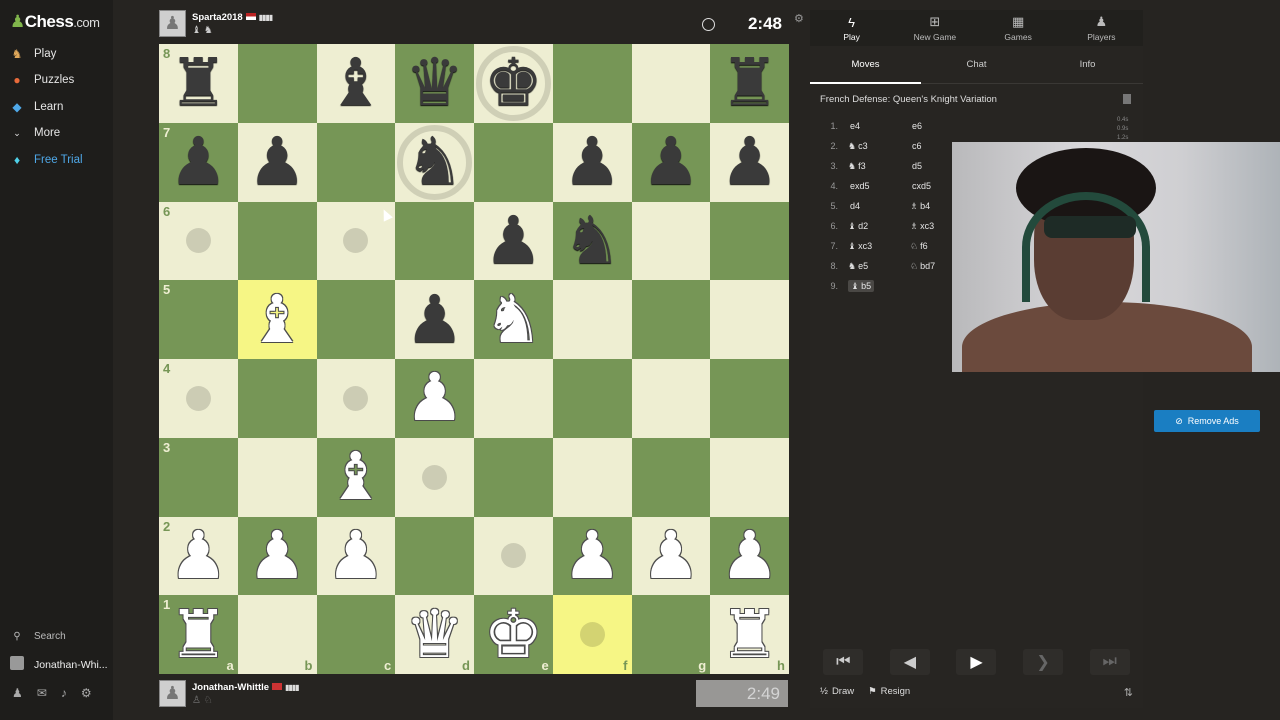 The width and height of the screenshot is (1280, 720). What do you see at coordinates (42, 80) in the screenshot?
I see `sidebar-item-puzzles: ● Puzzles` at bounding box center [42, 80].